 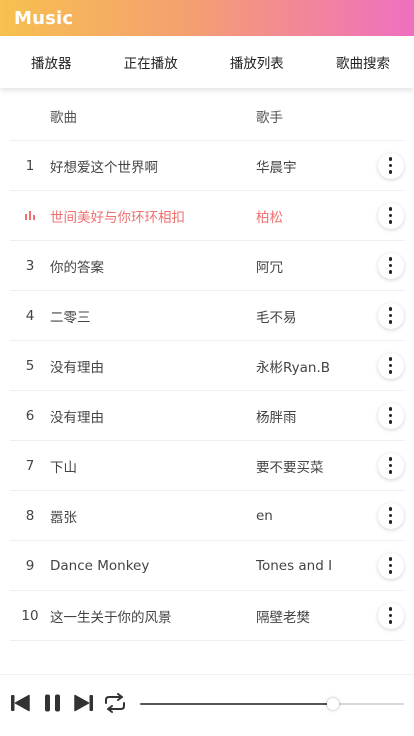 I want to click on equalizer-icon, so click(x=30, y=215).